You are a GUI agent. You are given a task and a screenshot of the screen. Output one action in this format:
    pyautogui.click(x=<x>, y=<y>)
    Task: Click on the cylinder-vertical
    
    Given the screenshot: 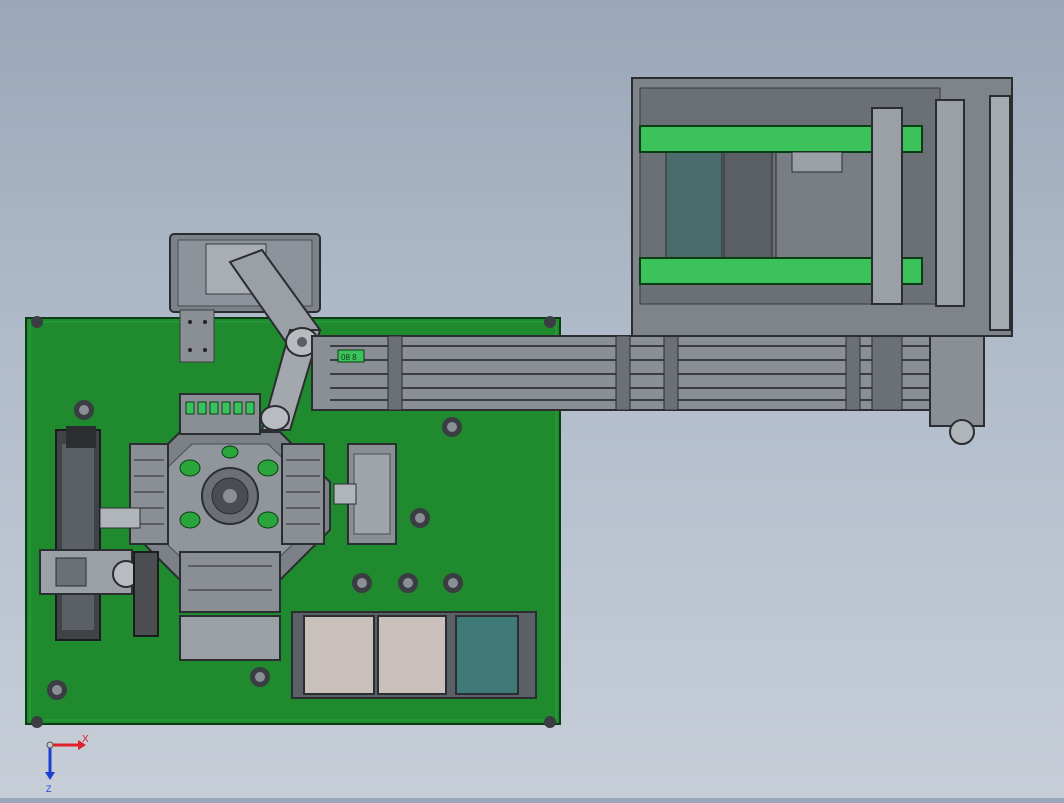 What is the action you would take?
    pyautogui.click(x=146, y=594)
    